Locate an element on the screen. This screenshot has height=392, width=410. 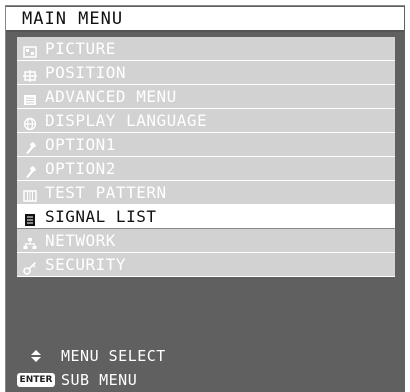
footer-help: MENU SELECT ENTER SUB MENU is located at coordinates (206, 368).